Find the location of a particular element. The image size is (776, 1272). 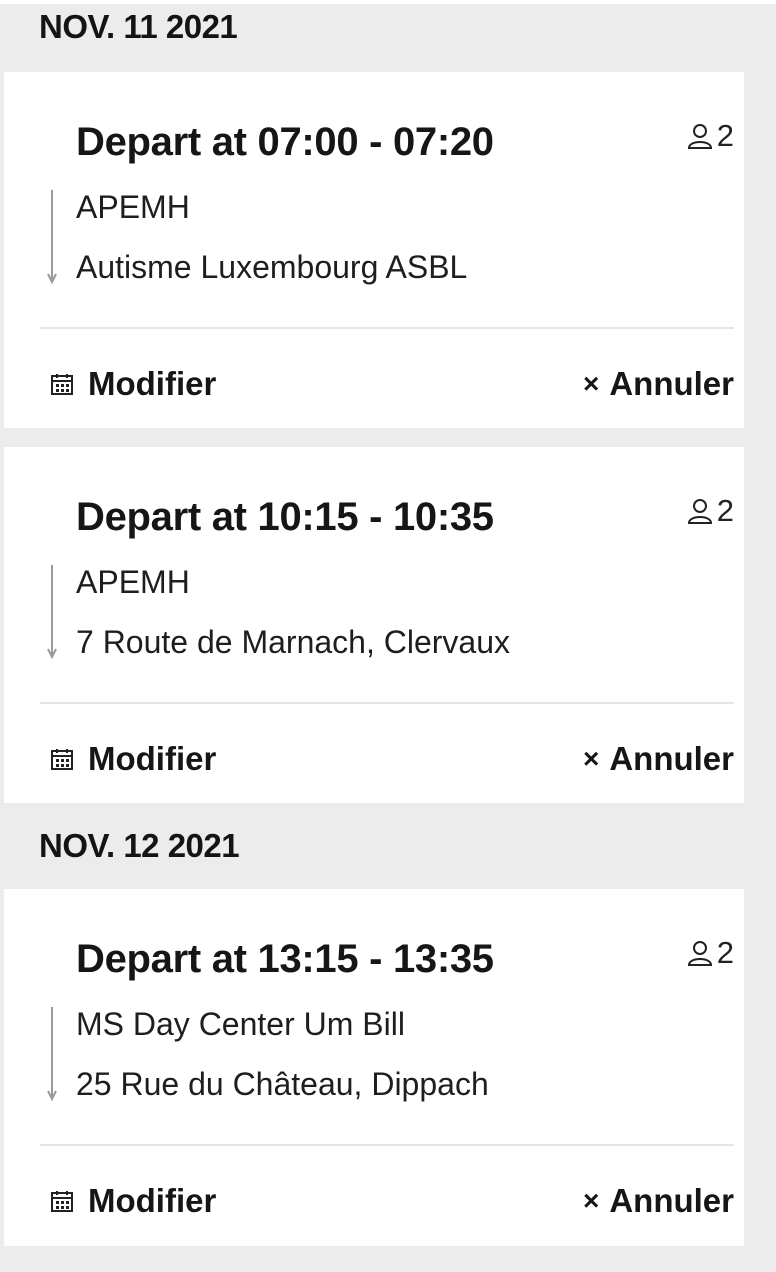

destination-address: 25 Rue du Château, Dippach is located at coordinates (282, 1084).